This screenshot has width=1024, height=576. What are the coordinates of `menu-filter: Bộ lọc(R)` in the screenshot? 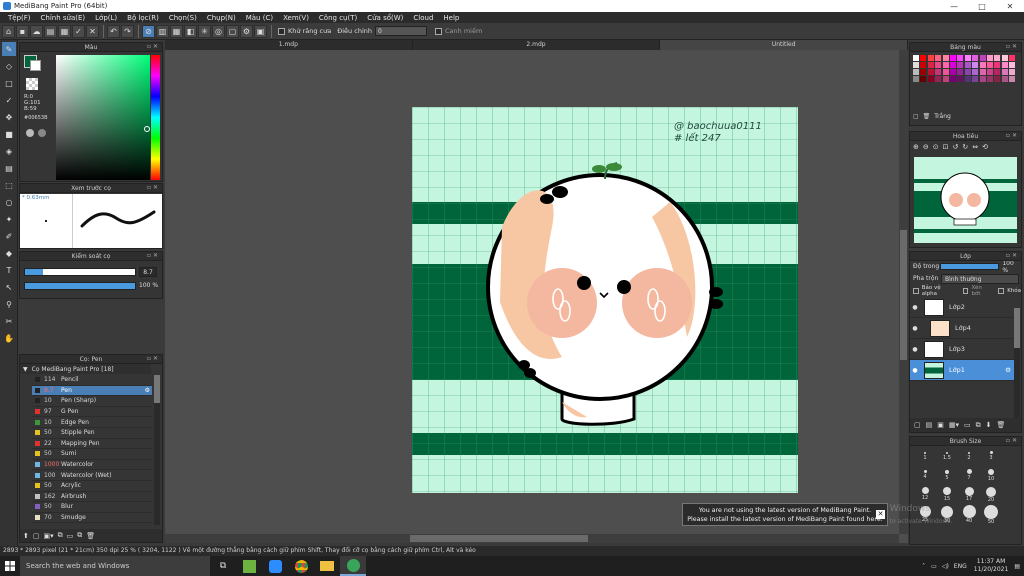 It's located at (143, 18).